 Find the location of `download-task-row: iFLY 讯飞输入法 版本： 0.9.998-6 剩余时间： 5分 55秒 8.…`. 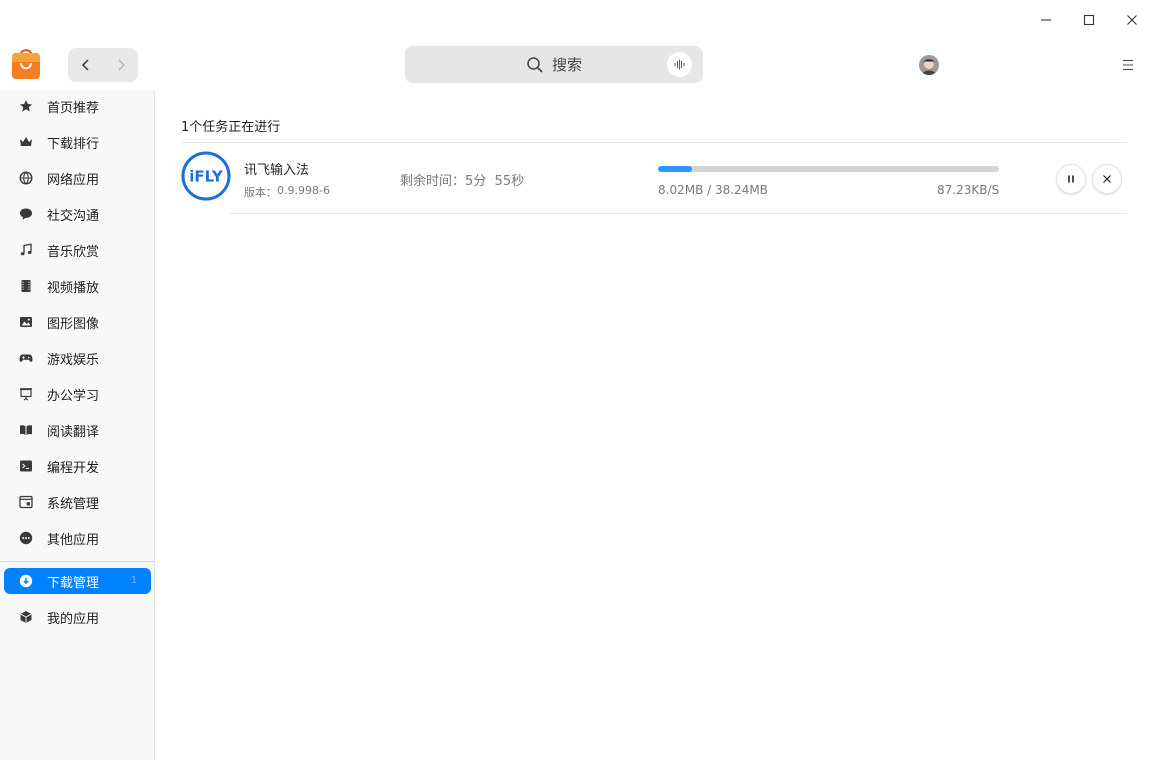

download-task-row: iFLY 讯飞输入法 版本： 0.9.998-6 剩余时间： 5分 55秒 8.… is located at coordinates (654, 178).